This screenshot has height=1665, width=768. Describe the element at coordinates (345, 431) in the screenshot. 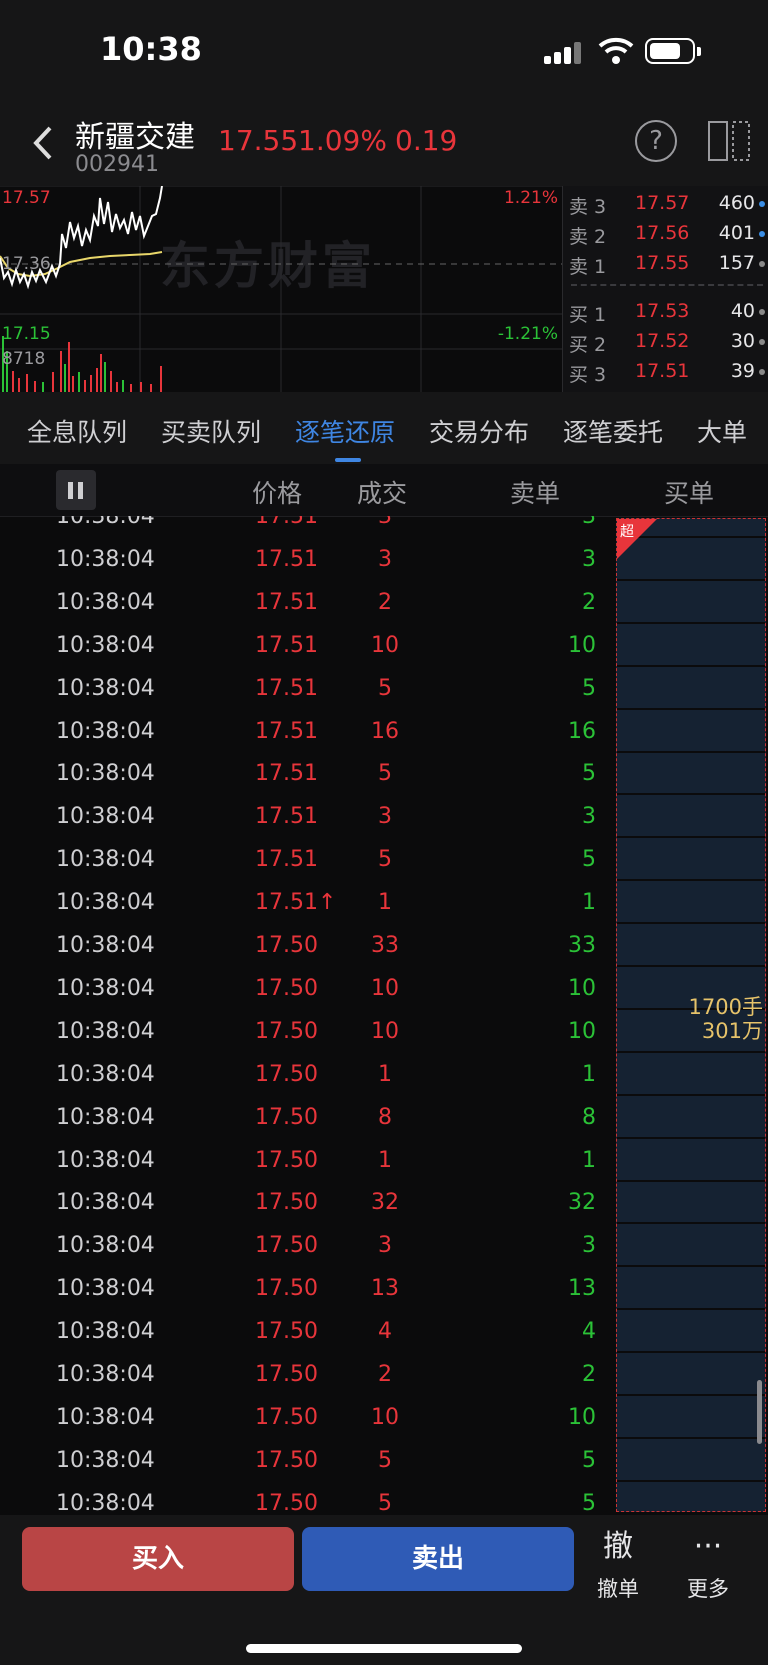

I see `tab-tick-restore: 逐笔还原` at that location.